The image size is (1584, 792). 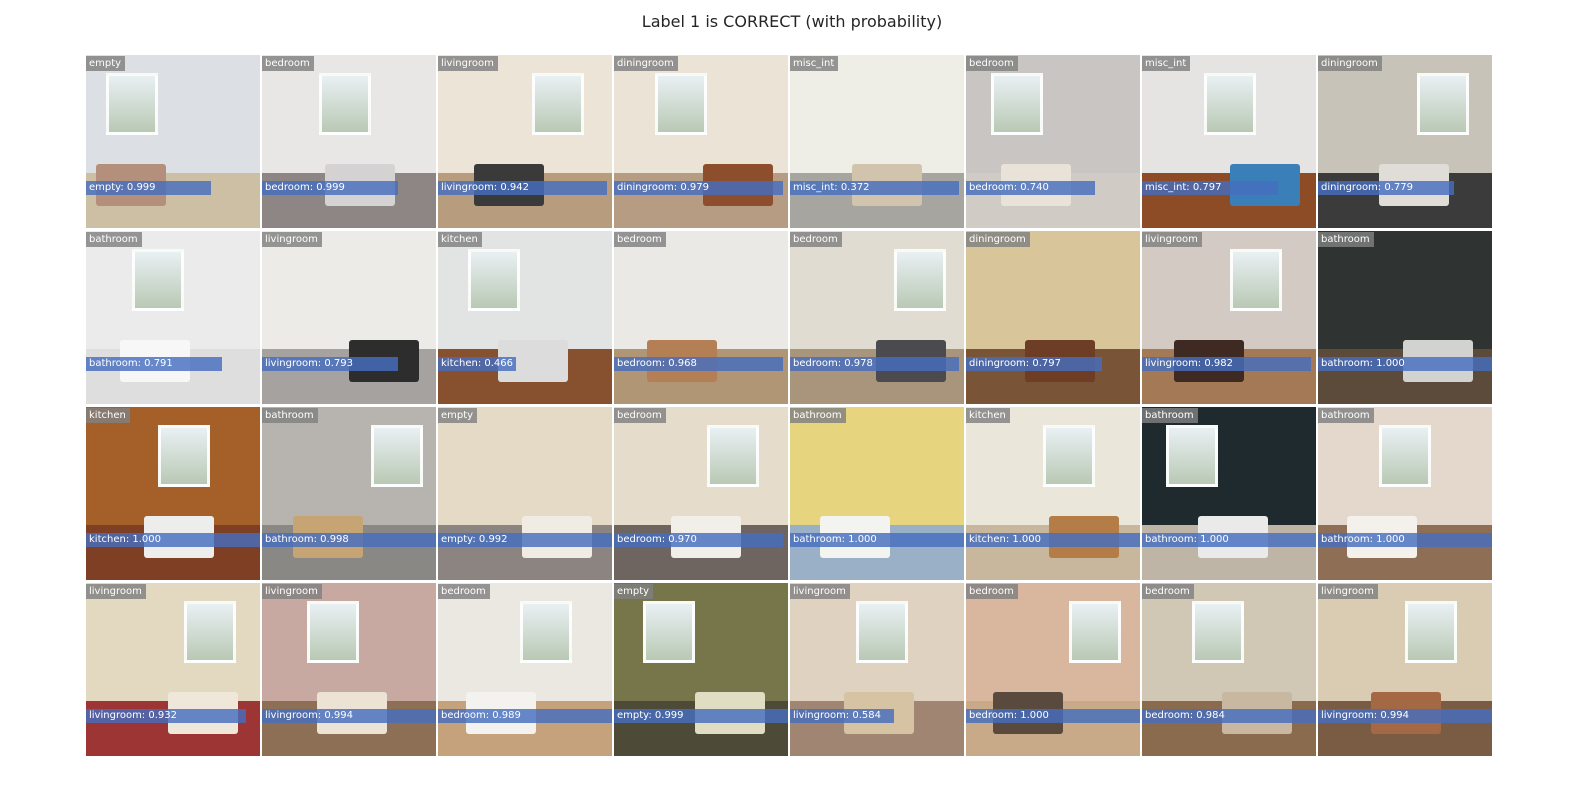 I want to click on prediction-bar: livingroom: 0.584, so click(x=842, y=716).